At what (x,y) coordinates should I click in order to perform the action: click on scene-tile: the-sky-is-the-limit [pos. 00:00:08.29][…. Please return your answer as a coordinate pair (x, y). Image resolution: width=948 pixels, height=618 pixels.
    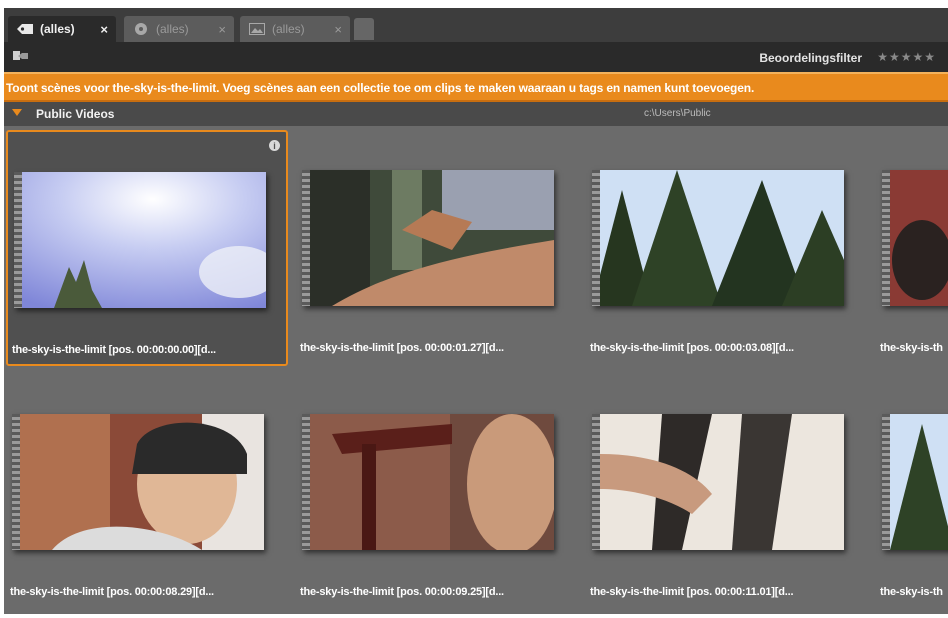
    Looking at the image, I should click on (147, 492).